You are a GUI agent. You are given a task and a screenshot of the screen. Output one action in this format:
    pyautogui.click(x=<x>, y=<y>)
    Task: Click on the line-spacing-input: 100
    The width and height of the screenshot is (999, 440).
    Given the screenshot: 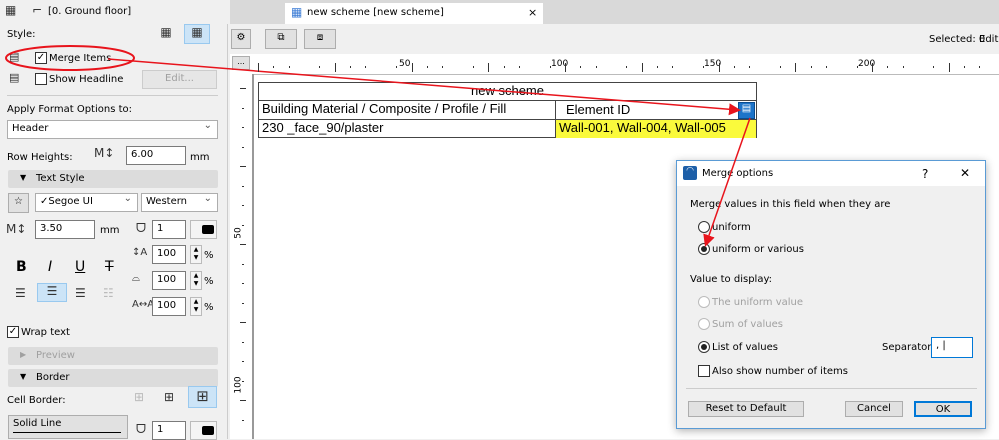 What is the action you would take?
    pyautogui.click(x=169, y=254)
    